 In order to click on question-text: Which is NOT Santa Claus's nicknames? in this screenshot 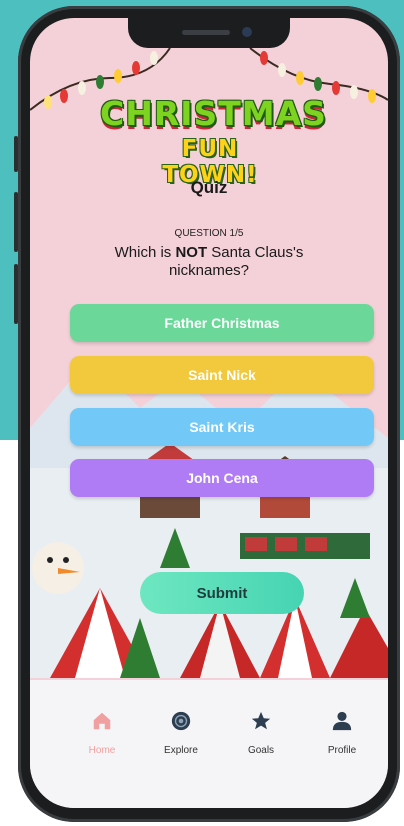, I will do `click(209, 262)`.